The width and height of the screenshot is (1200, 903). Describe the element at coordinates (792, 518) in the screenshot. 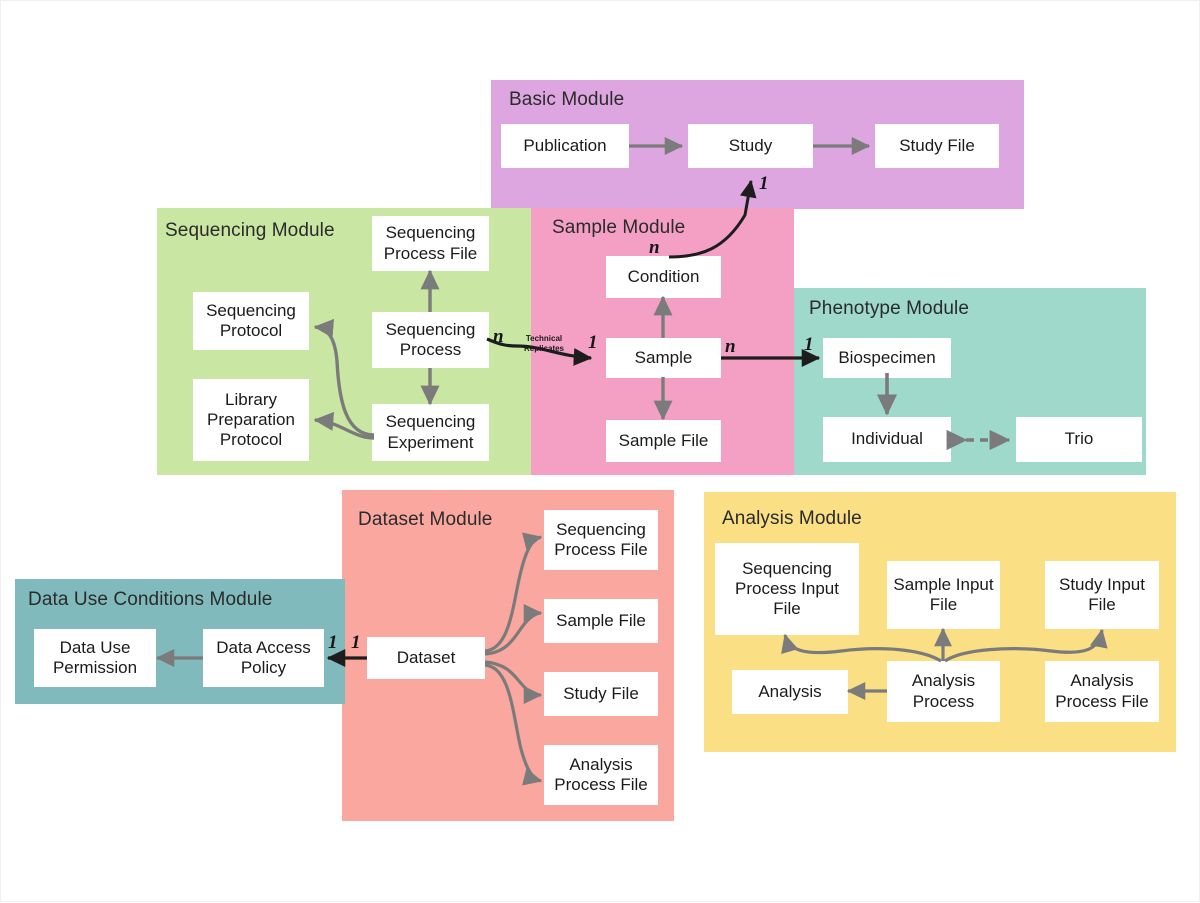

I see `module-title-analysis: Analysis Module` at that location.